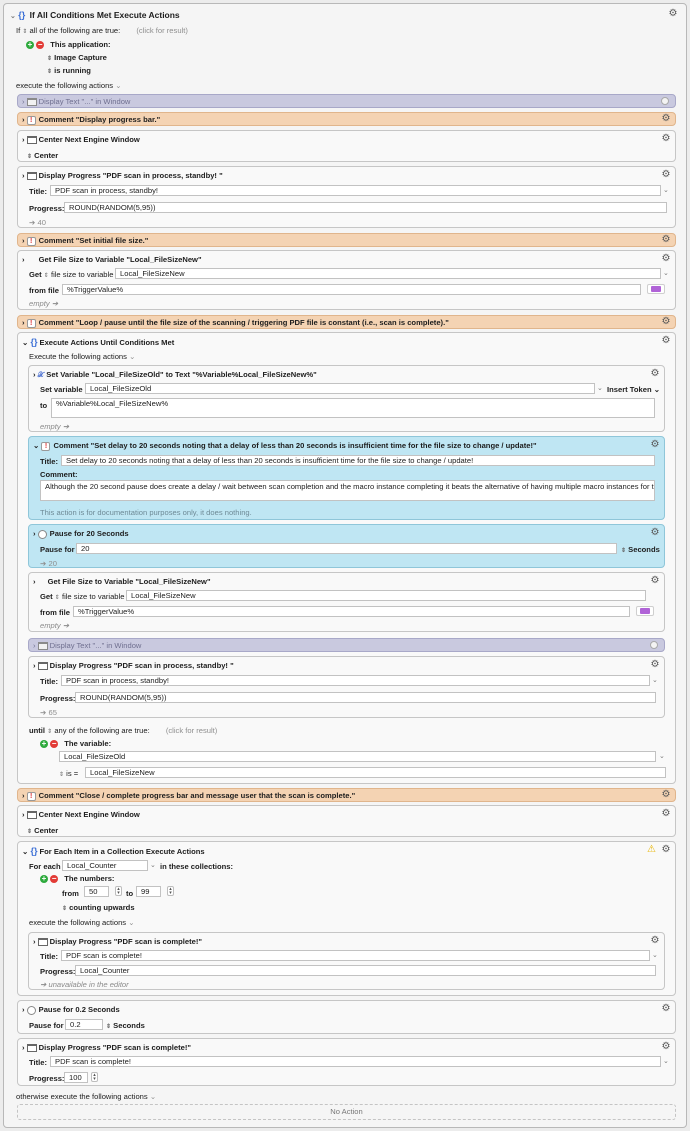 This screenshot has height=1131, width=690. I want to click on no-action-dropzone: No Action, so click(346, 1112).